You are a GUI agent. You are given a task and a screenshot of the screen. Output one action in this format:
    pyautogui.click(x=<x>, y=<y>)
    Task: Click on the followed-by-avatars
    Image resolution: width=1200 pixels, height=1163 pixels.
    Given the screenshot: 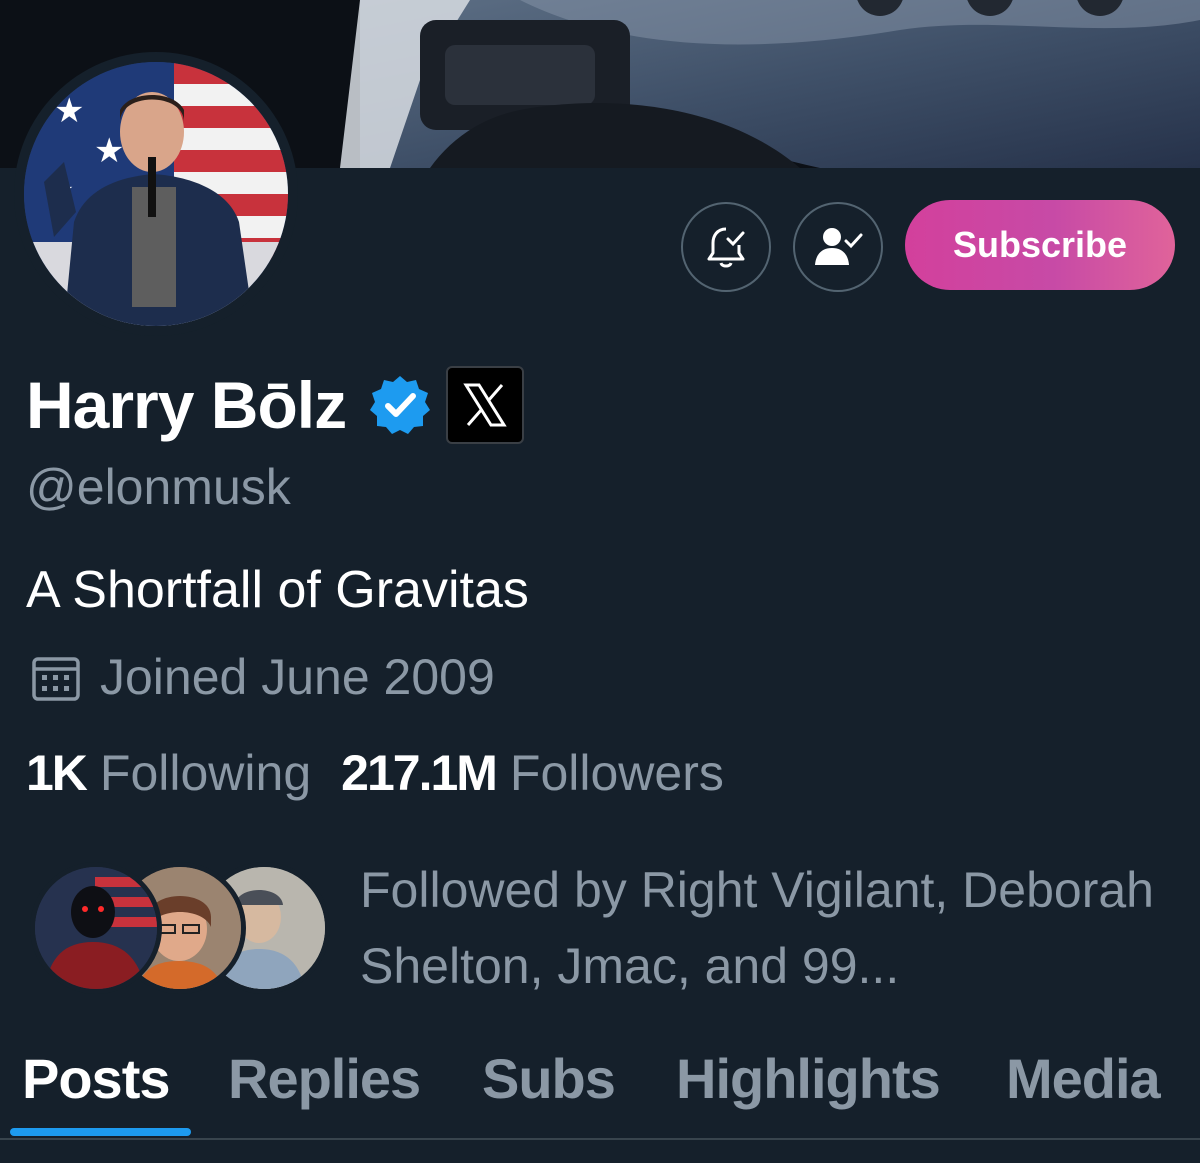 What is the action you would take?
    pyautogui.click(x=180, y=928)
    